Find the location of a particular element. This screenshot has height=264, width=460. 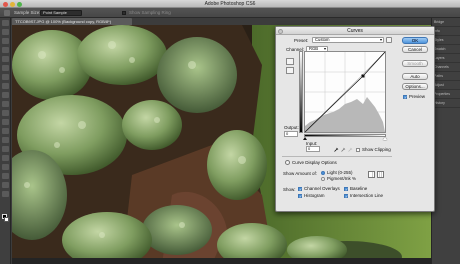

clone-stamp-icon is located at coordinates (5, 95).